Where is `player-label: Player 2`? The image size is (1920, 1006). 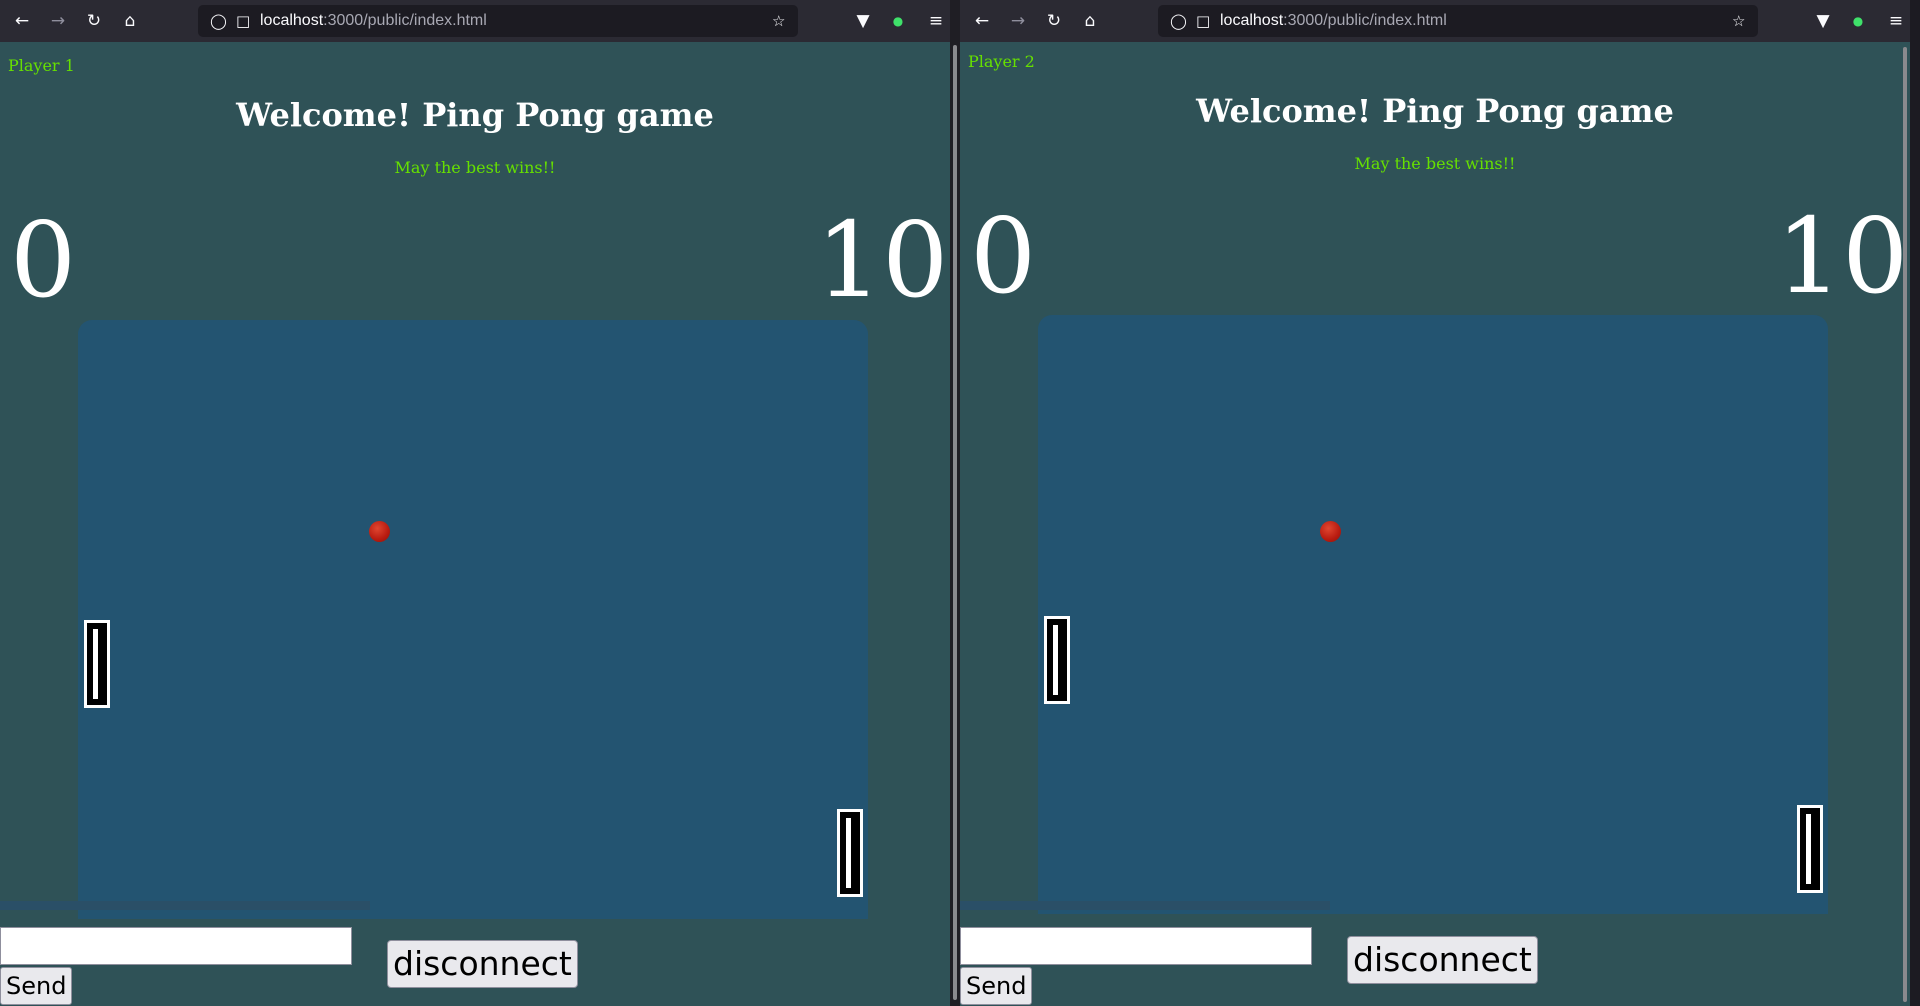 player-label: Player 2 is located at coordinates (1001, 61).